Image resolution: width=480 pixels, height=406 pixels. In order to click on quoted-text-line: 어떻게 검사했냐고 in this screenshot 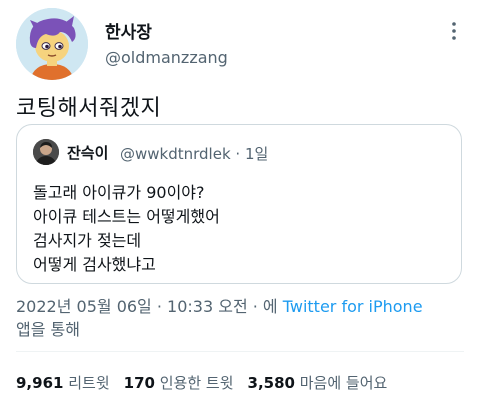, I will do `click(94, 264)`.